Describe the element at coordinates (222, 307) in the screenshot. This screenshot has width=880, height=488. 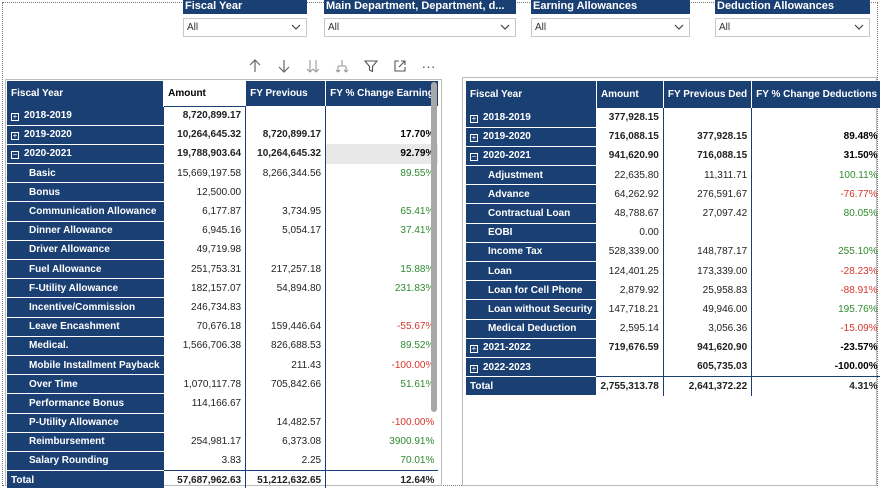
I see `allowance-row: Incentive/Commission 246,734.83` at that location.